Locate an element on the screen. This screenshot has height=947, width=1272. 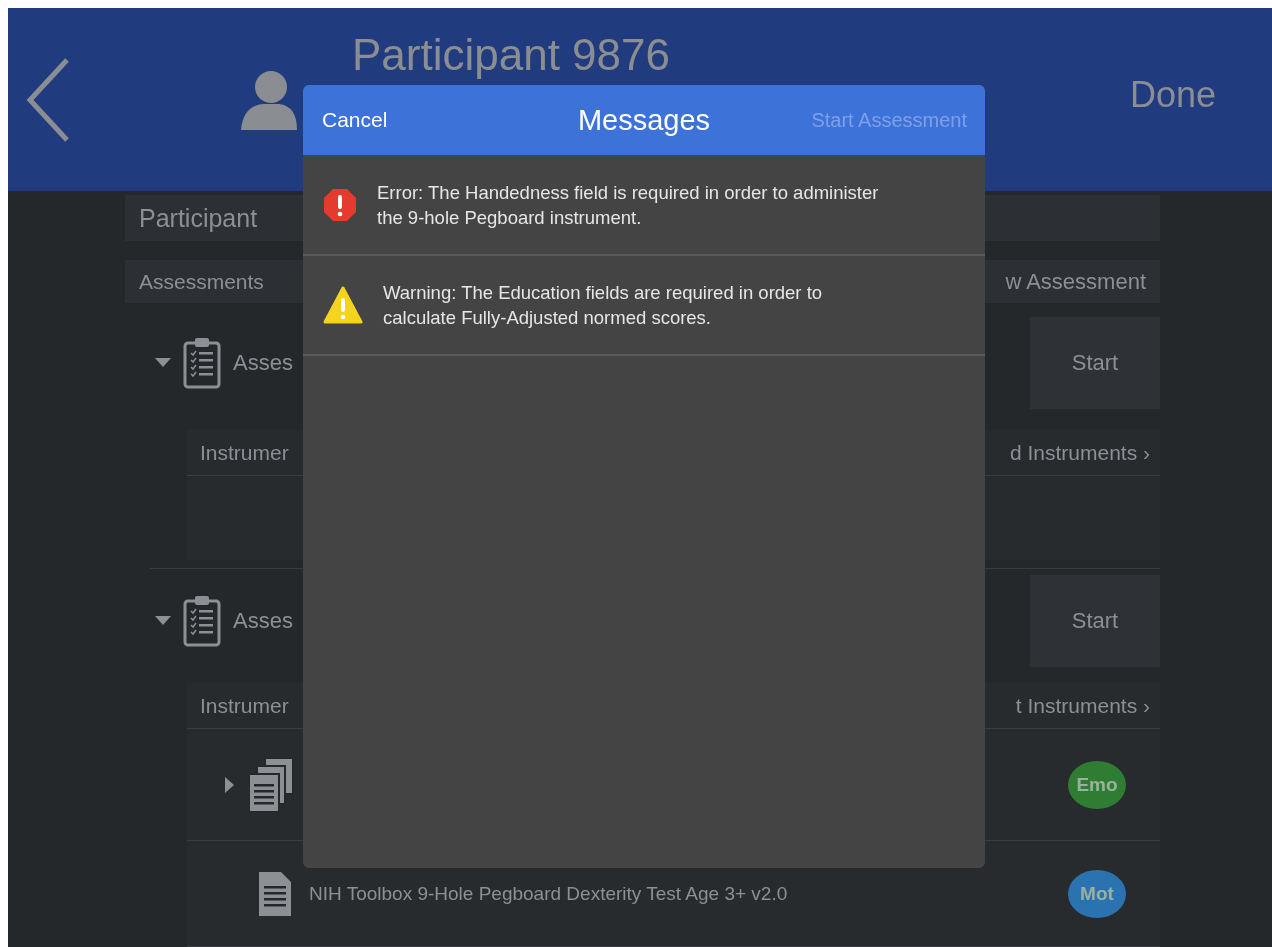
dialog-title: Messages is located at coordinates (644, 120).